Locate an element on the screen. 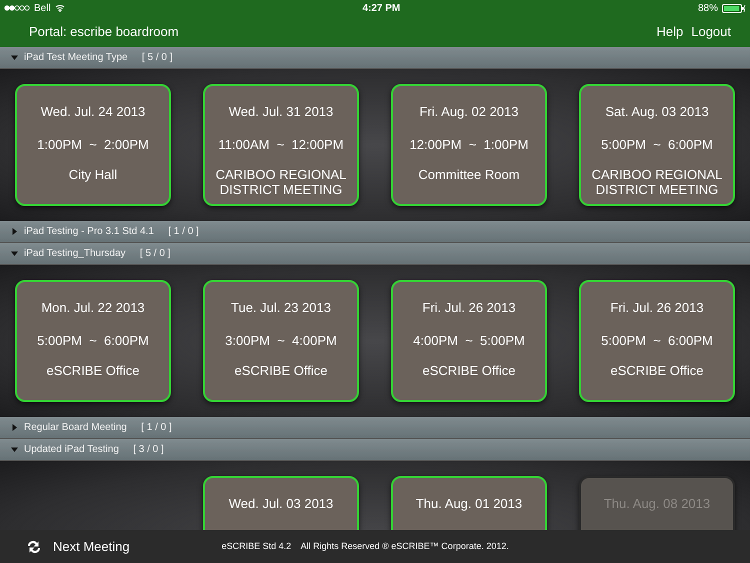  section-header: Updated iPad Testing [ 3 / 0 ] is located at coordinates (375, 450).